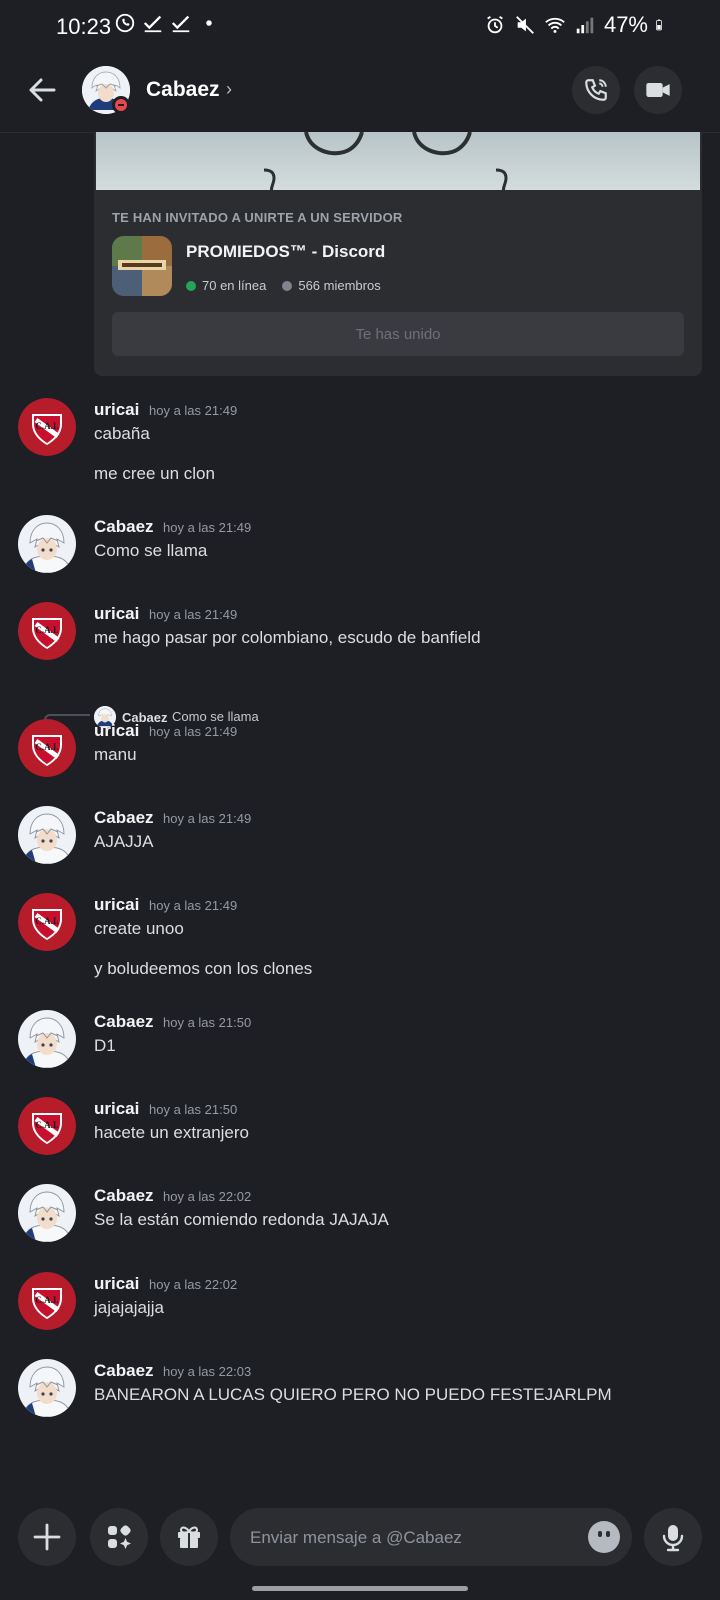  What do you see at coordinates (229, 89) in the screenshot?
I see `chevron-right-icon: ›` at bounding box center [229, 89].